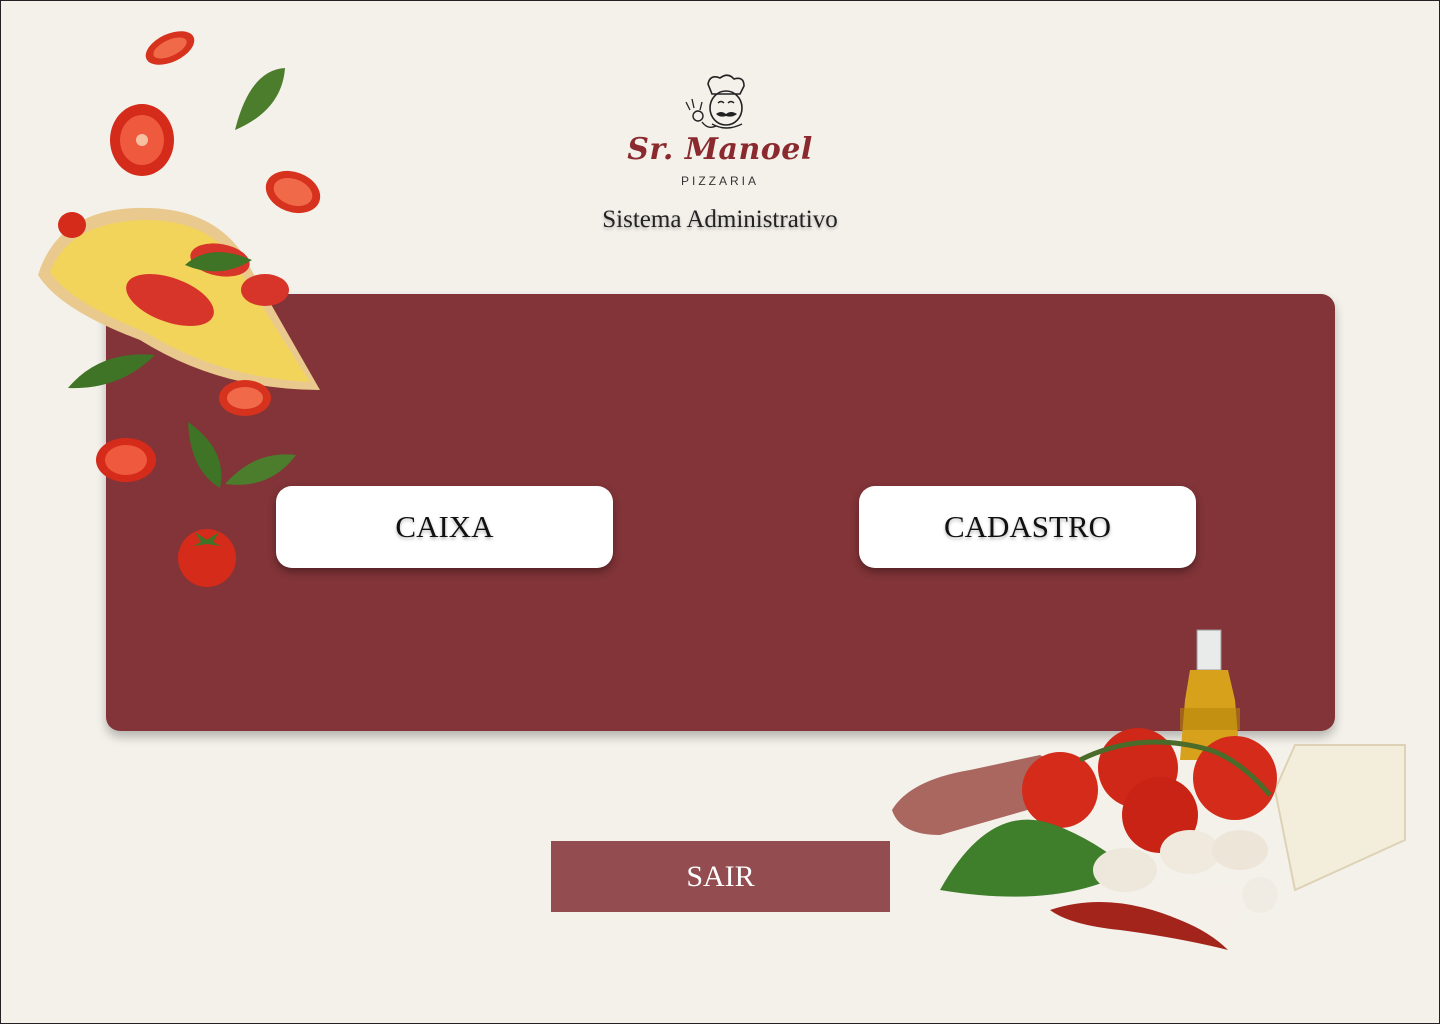 The width and height of the screenshot is (1440, 1024). I want to click on cheese-icon, so click(1339, 818).